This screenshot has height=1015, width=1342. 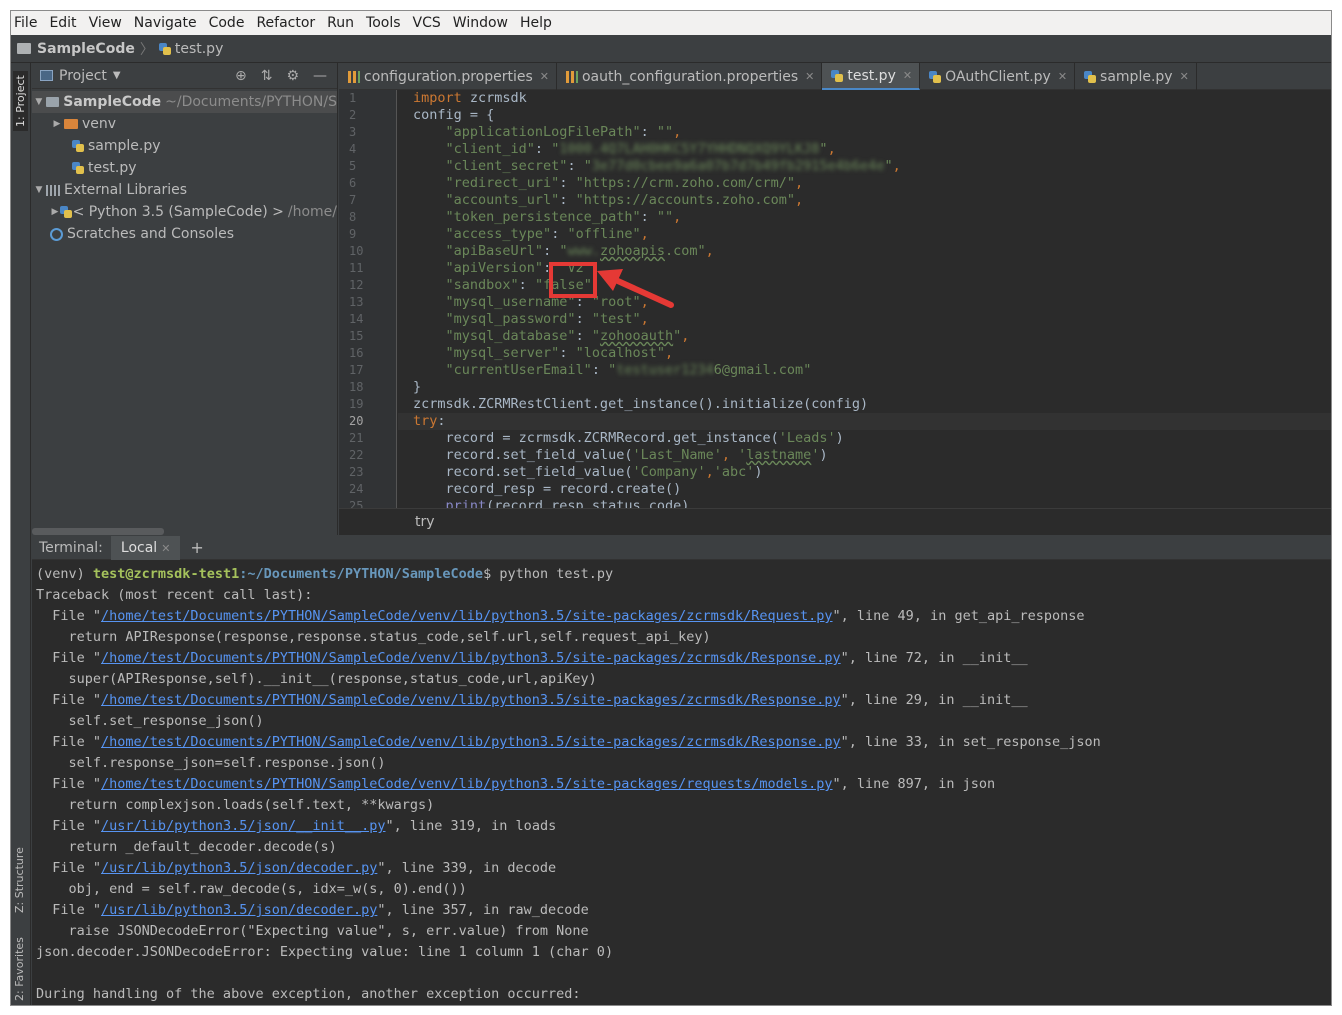 What do you see at coordinates (571, 76) in the screenshot?
I see `properties-file-icon` at bounding box center [571, 76].